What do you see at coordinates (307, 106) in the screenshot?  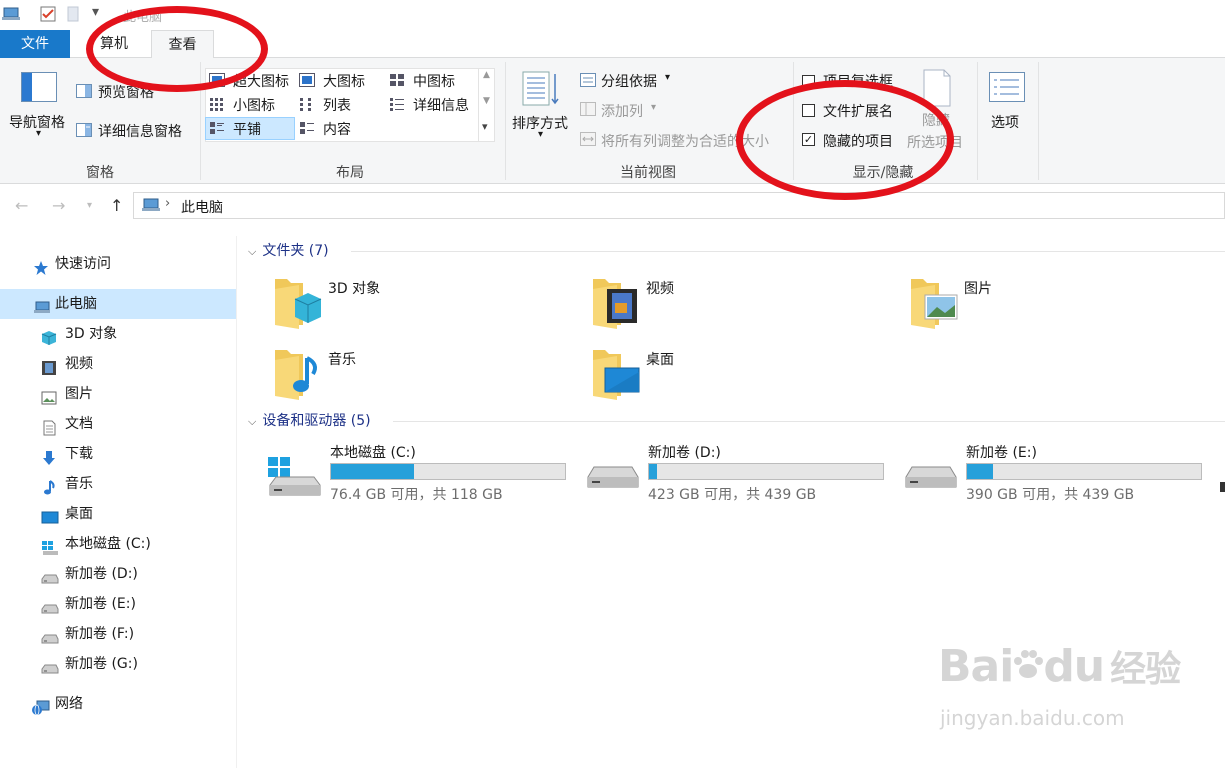 I see `list-icon` at bounding box center [307, 106].